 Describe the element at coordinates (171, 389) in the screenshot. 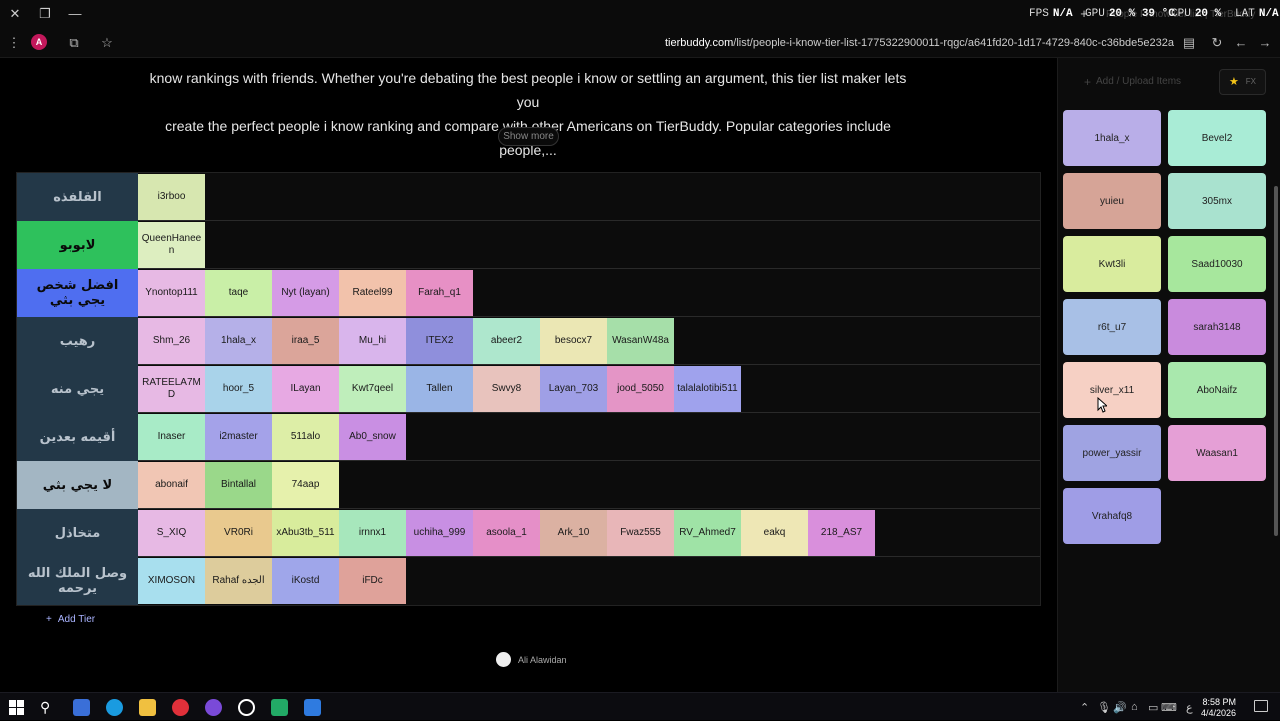

I see `tier-item: RATEELA7MD` at that location.